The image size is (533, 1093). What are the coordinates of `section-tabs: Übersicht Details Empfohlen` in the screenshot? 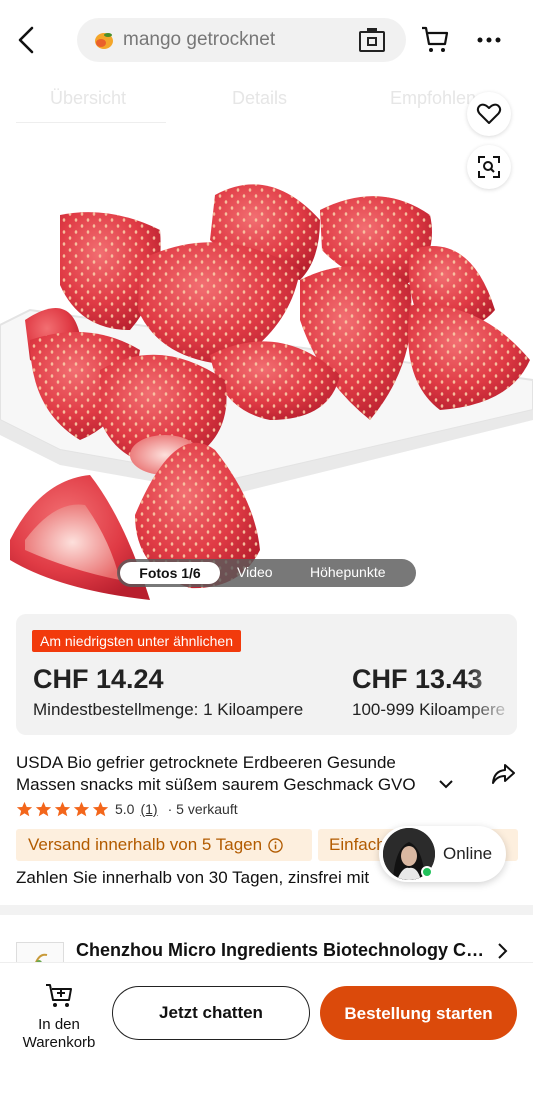 It's located at (266, 103).